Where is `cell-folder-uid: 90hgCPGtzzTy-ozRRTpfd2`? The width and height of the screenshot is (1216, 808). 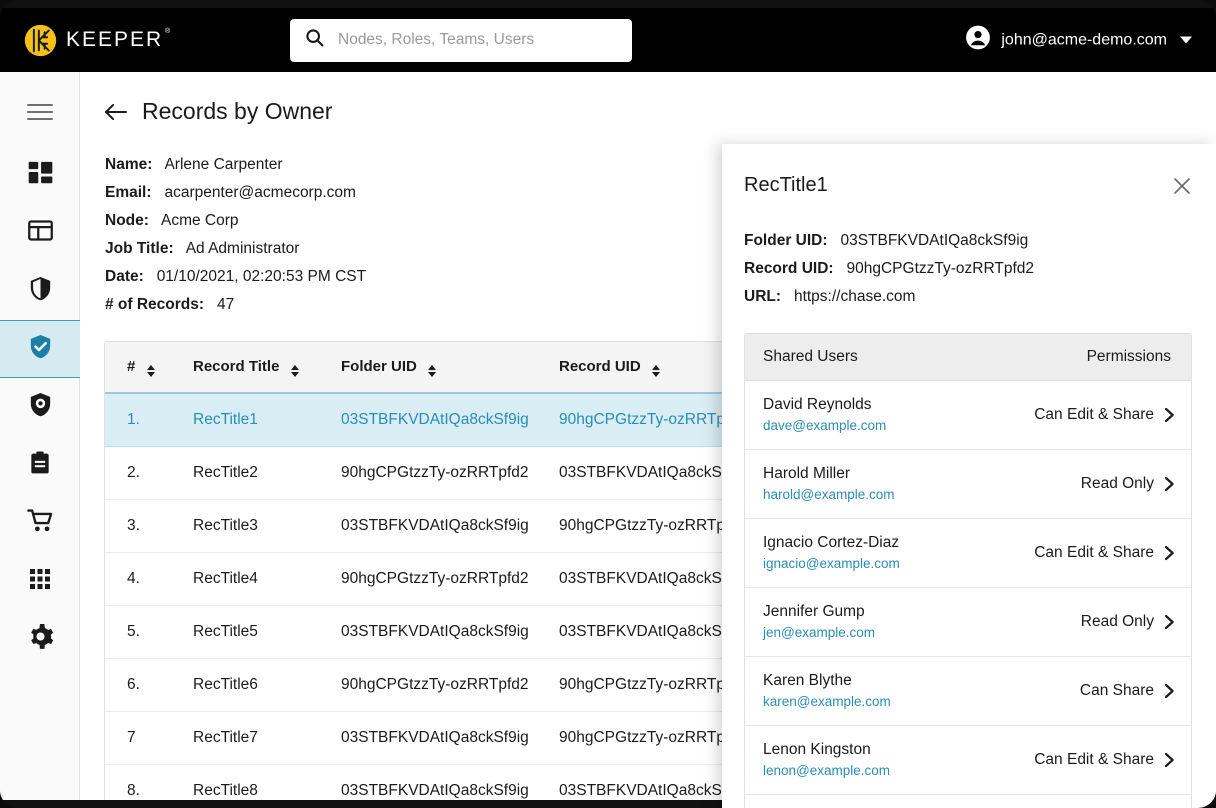
cell-folder-uid: 90hgCPGtzzTy-ozRRTpfd2 is located at coordinates (450, 579).